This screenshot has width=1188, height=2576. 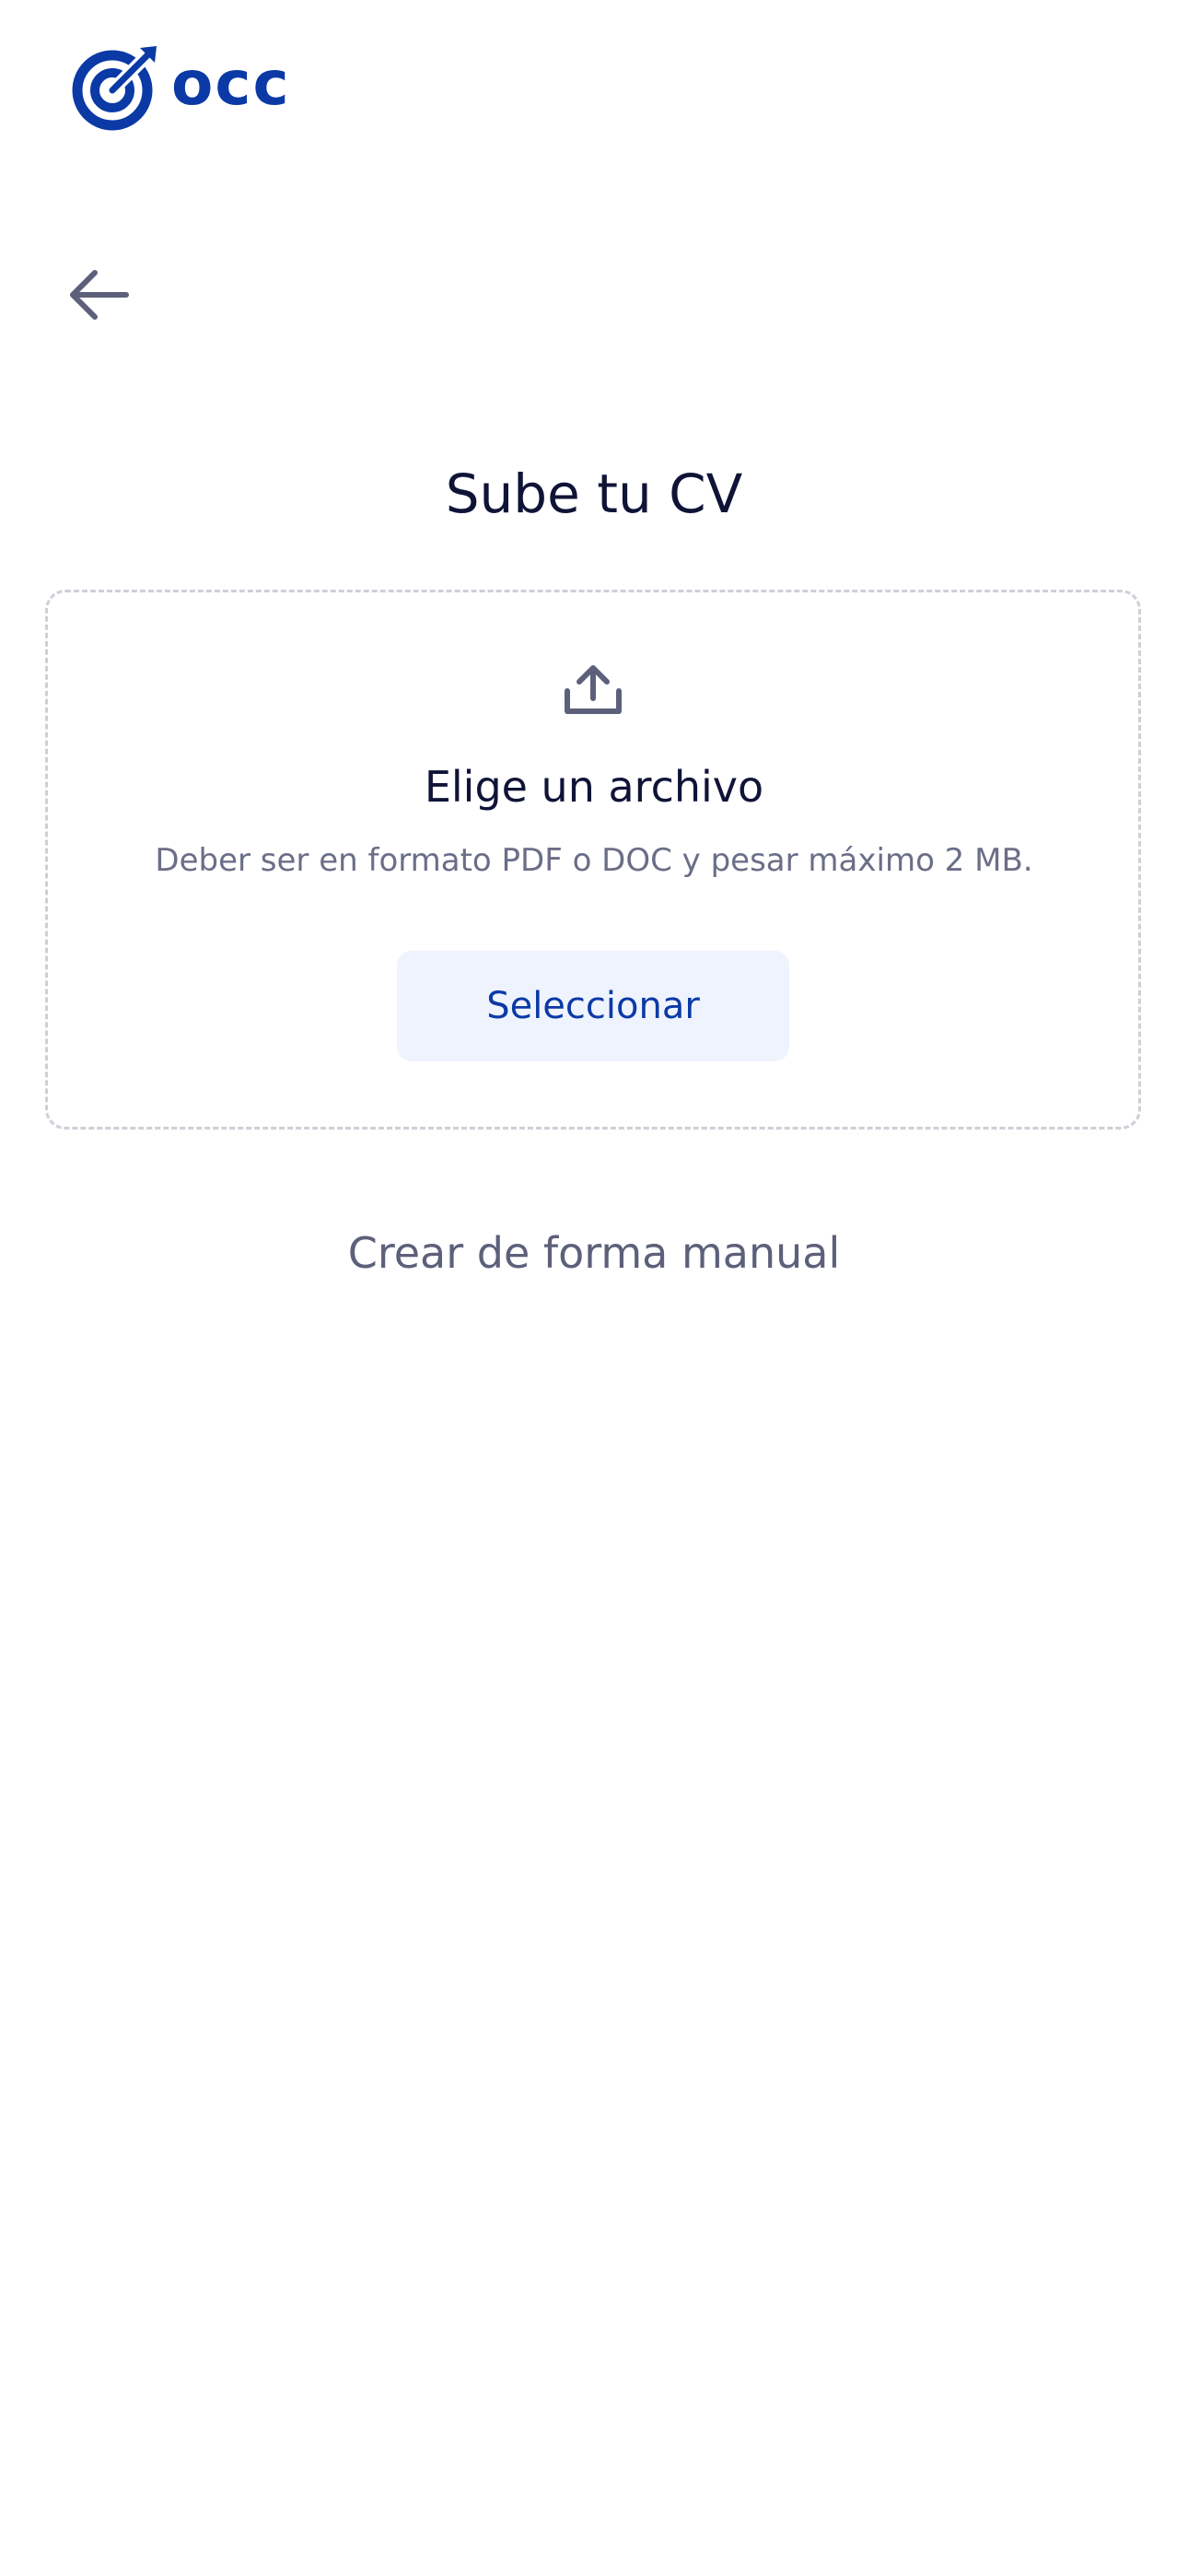 I want to click on back-button, so click(x=99, y=295).